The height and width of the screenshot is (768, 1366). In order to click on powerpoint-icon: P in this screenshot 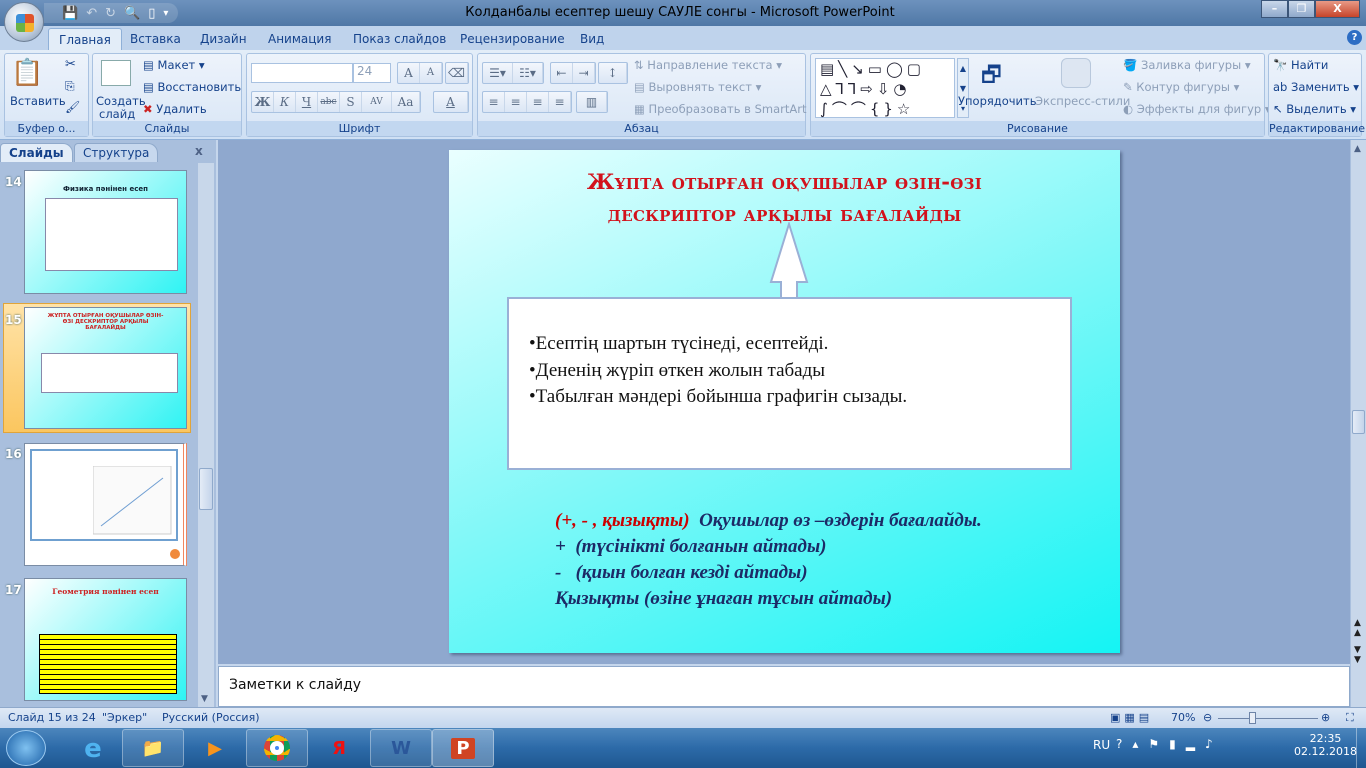, I will do `click(463, 748)`.